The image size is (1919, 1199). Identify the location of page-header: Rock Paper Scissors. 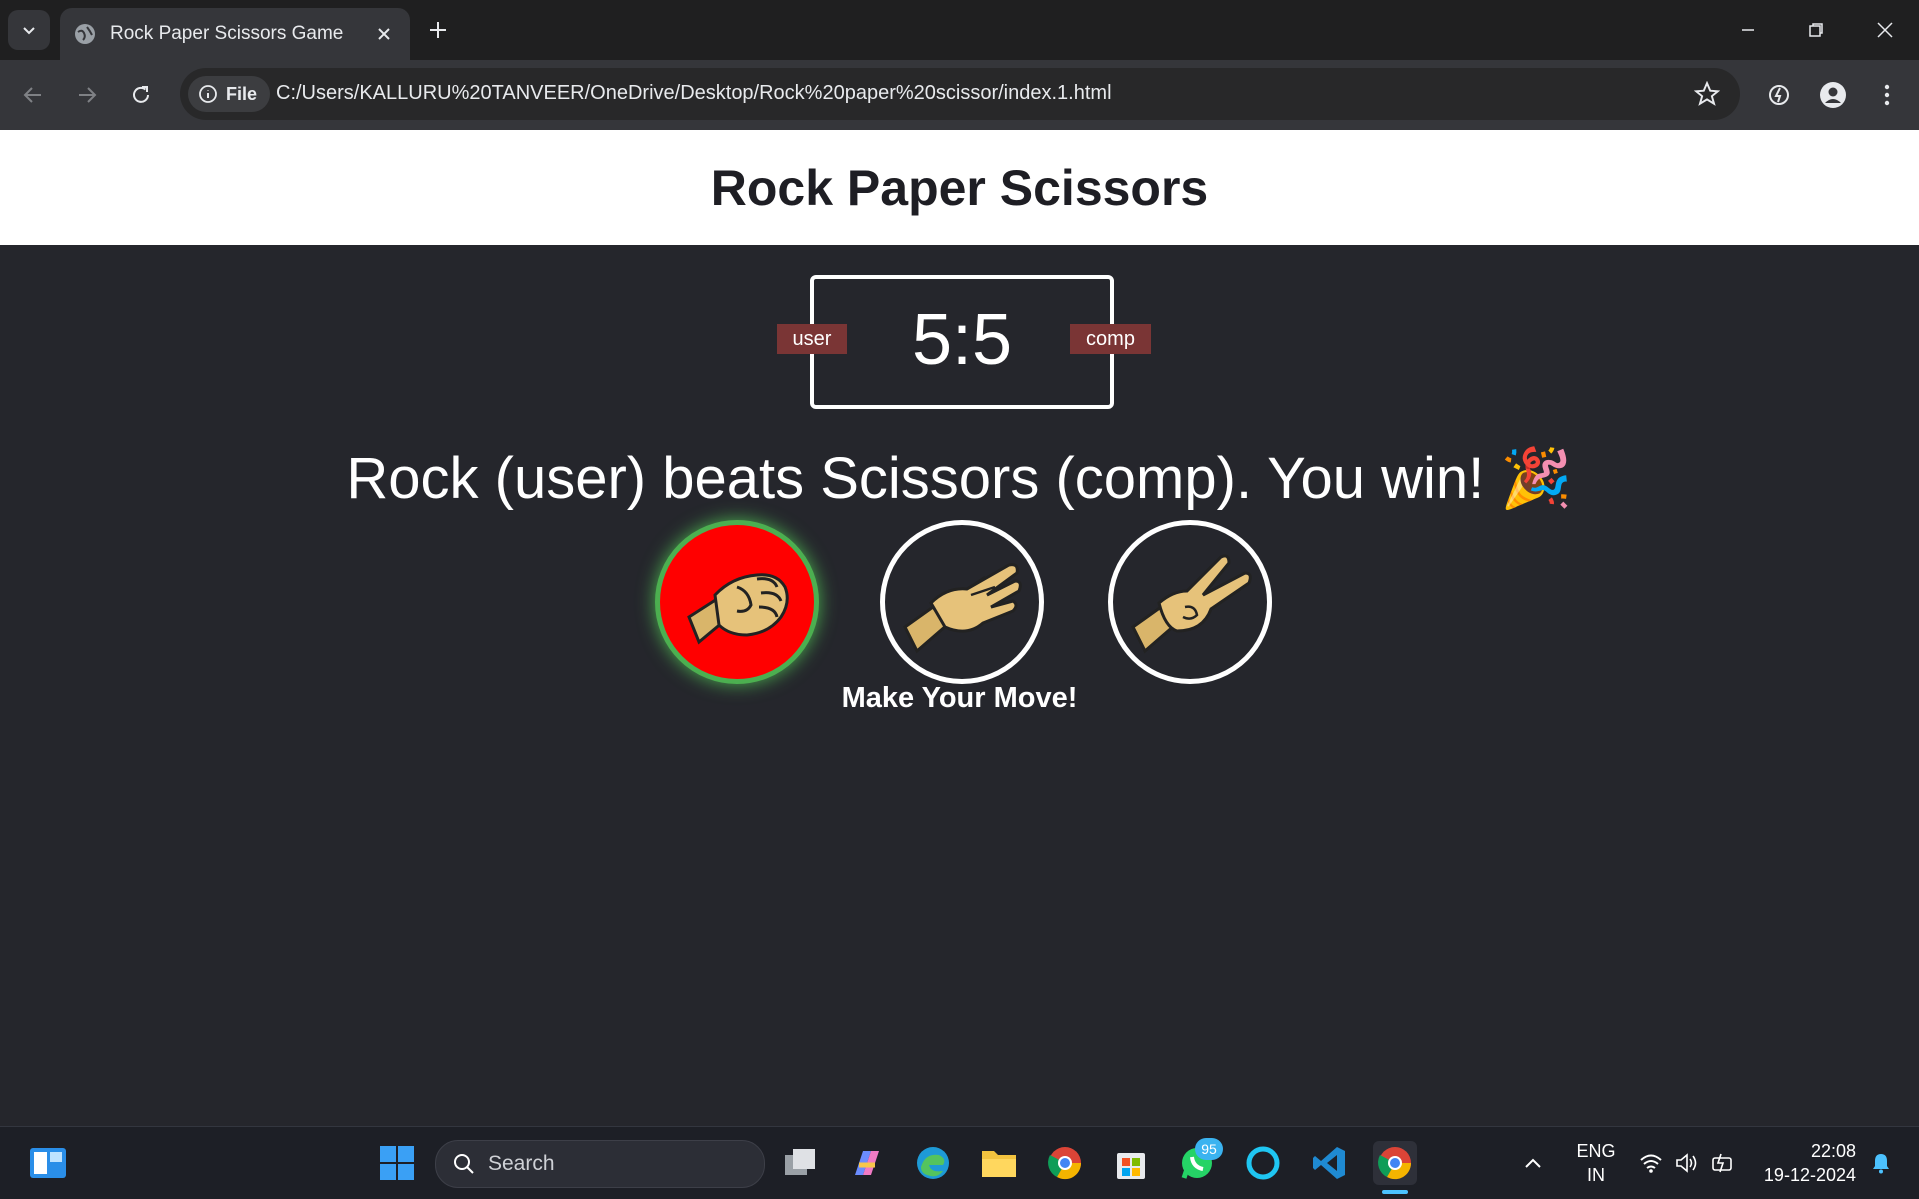
(959, 187).